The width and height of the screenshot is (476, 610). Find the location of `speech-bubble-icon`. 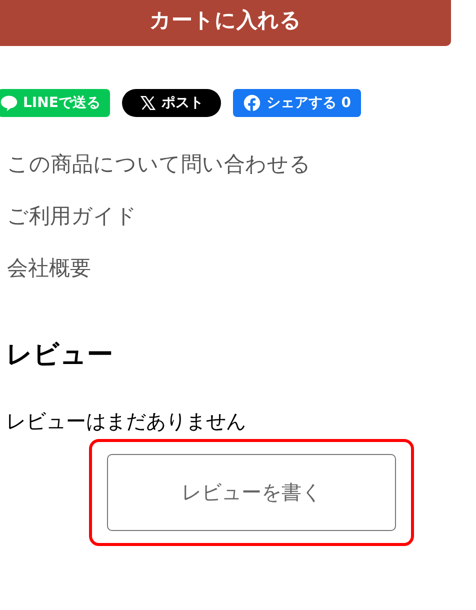

speech-bubble-icon is located at coordinates (9, 103).